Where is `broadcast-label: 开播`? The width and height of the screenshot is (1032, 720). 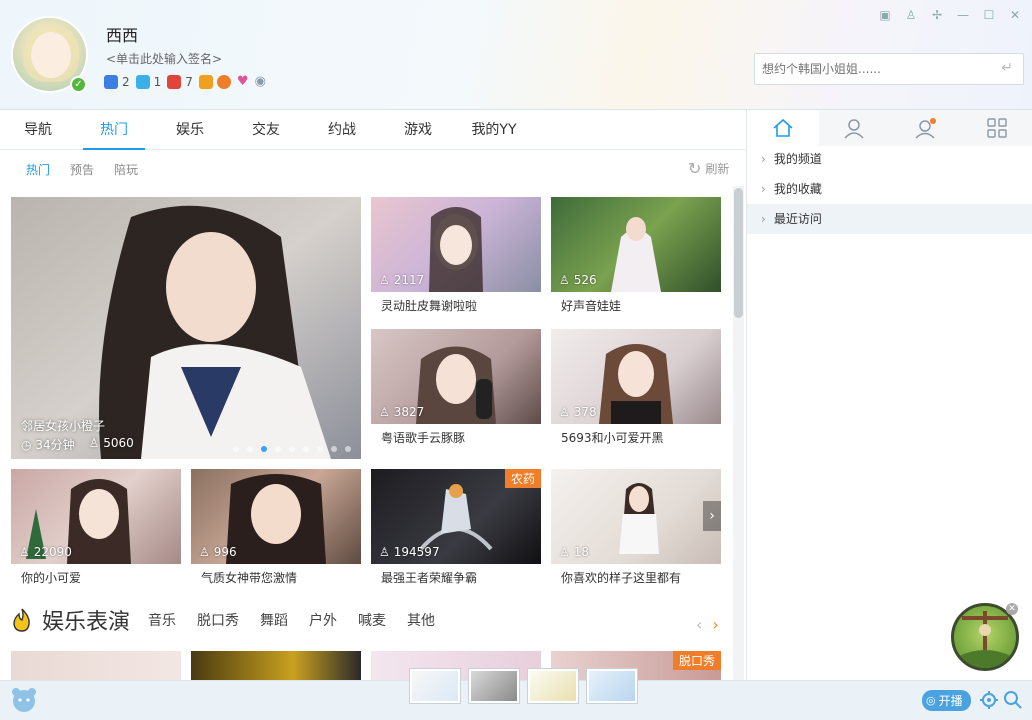
broadcast-label: 开播 is located at coordinates (950, 701).